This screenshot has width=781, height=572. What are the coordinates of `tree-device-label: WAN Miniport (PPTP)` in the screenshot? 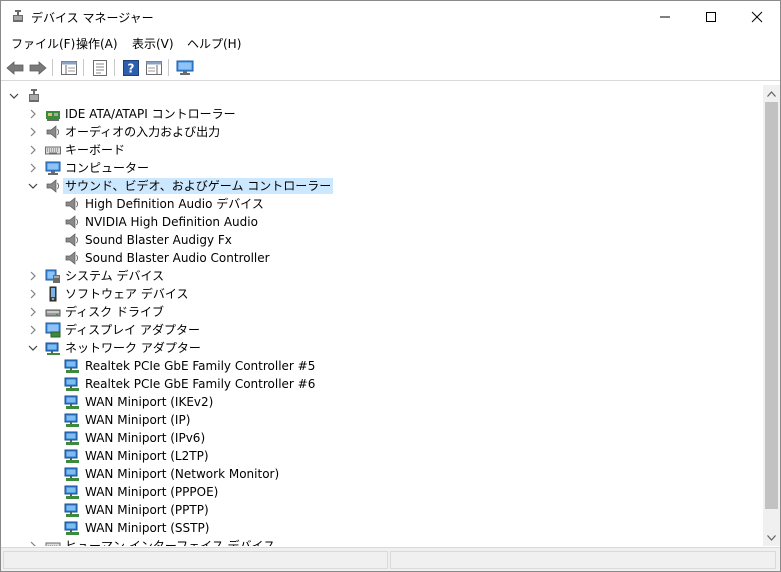 It's located at (147, 510).